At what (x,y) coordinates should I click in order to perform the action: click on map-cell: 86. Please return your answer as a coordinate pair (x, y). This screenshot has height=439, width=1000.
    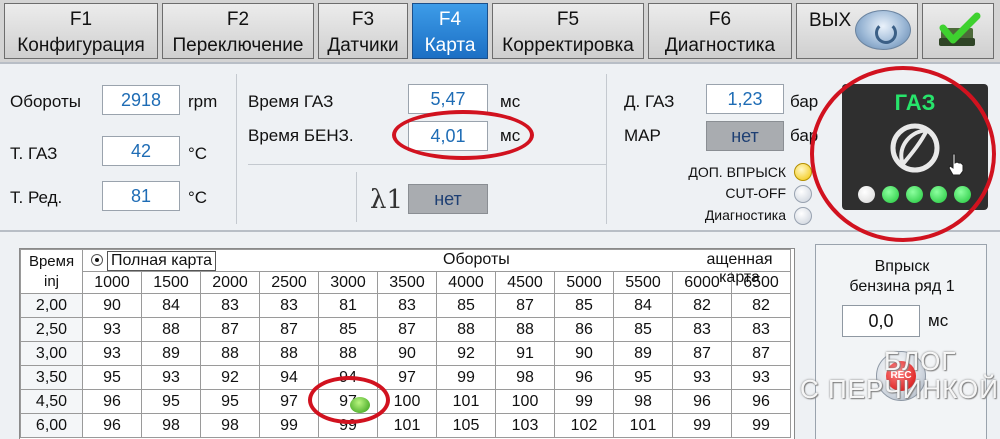
    Looking at the image, I should click on (584, 329).